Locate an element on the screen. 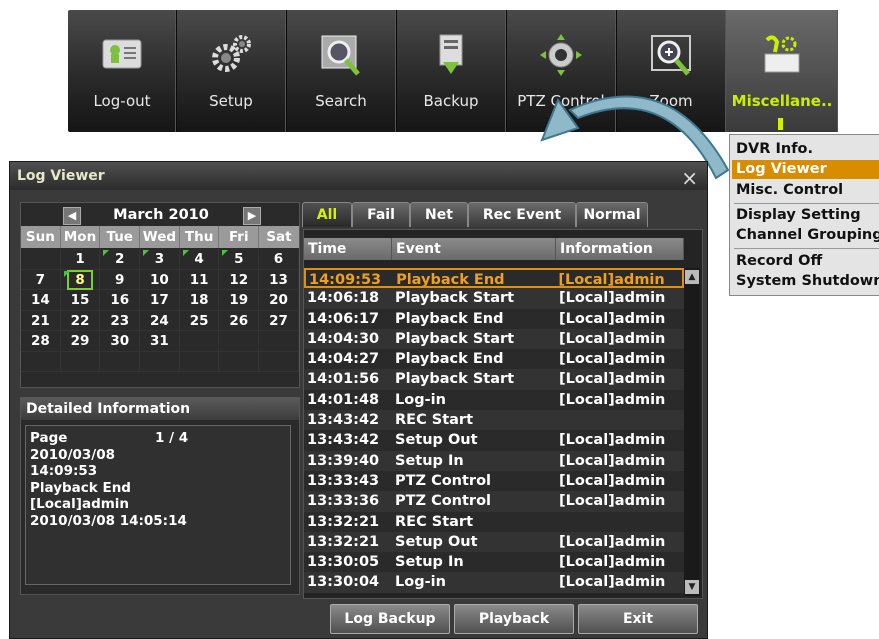 The width and height of the screenshot is (879, 639). calendar-day: 23 is located at coordinates (120, 320).